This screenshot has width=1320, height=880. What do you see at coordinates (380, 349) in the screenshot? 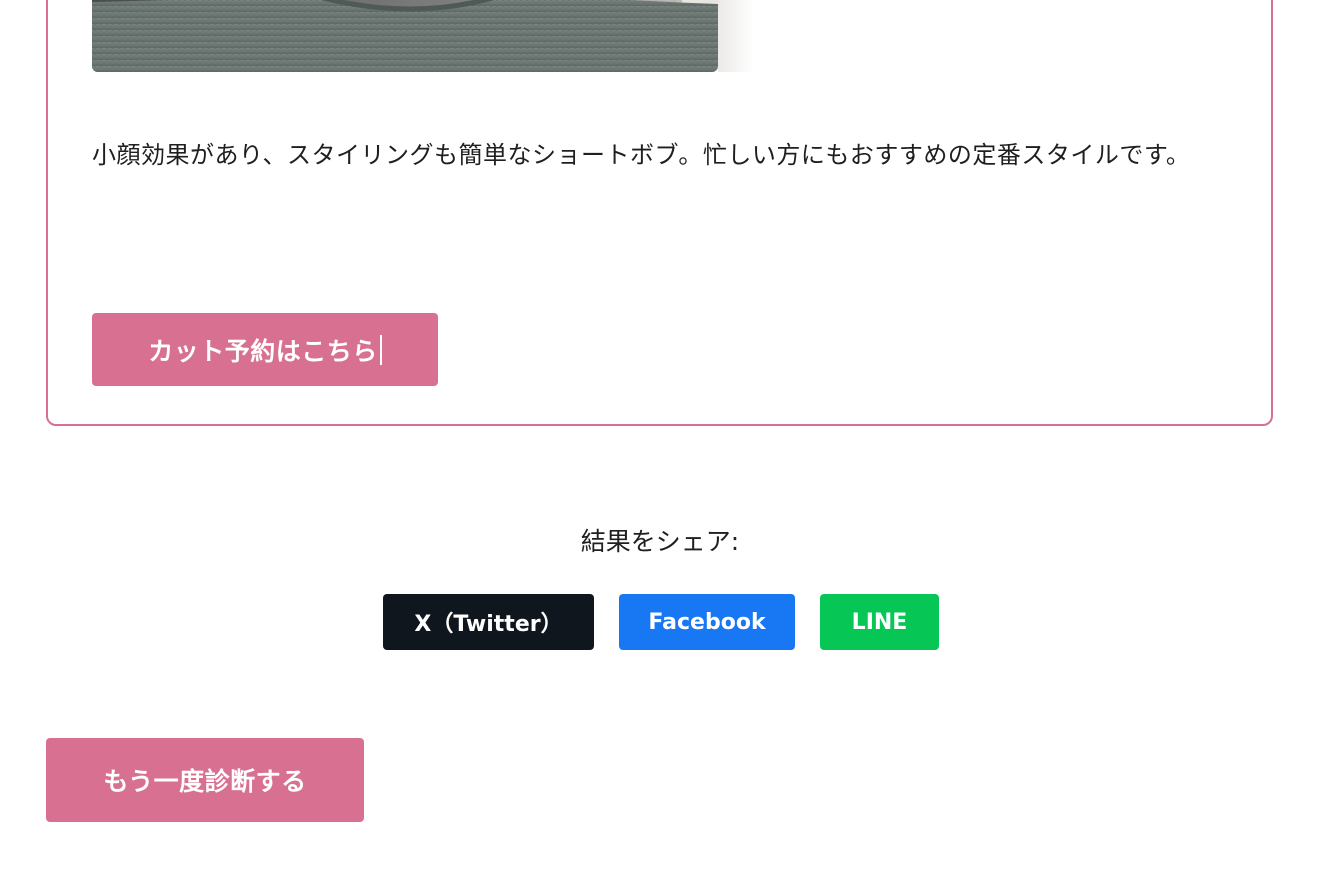
I see `text-cursor` at bounding box center [380, 349].